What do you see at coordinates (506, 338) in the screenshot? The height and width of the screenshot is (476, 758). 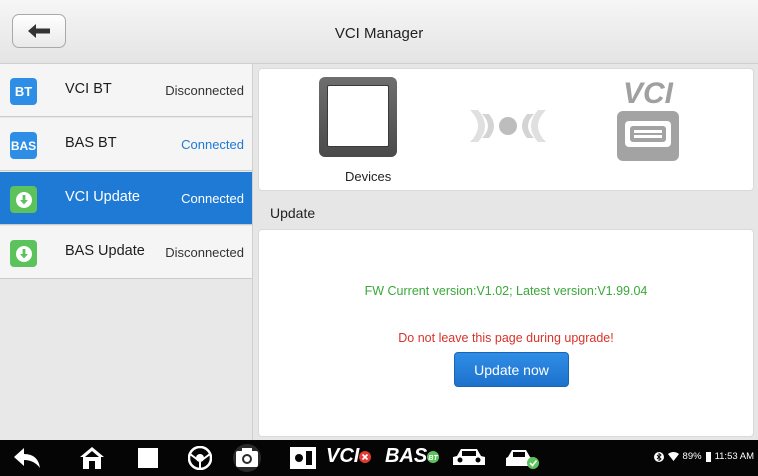 I see `upgrade-warning-text: Do not leave this page during upgrade!` at bounding box center [506, 338].